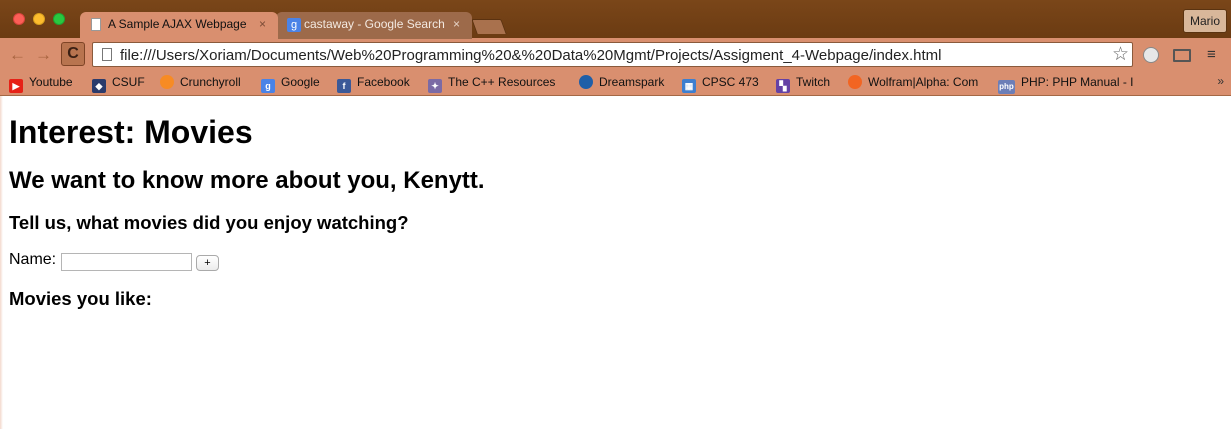 The width and height of the screenshot is (1231, 429). I want to click on reload-icon: C, so click(73, 54).